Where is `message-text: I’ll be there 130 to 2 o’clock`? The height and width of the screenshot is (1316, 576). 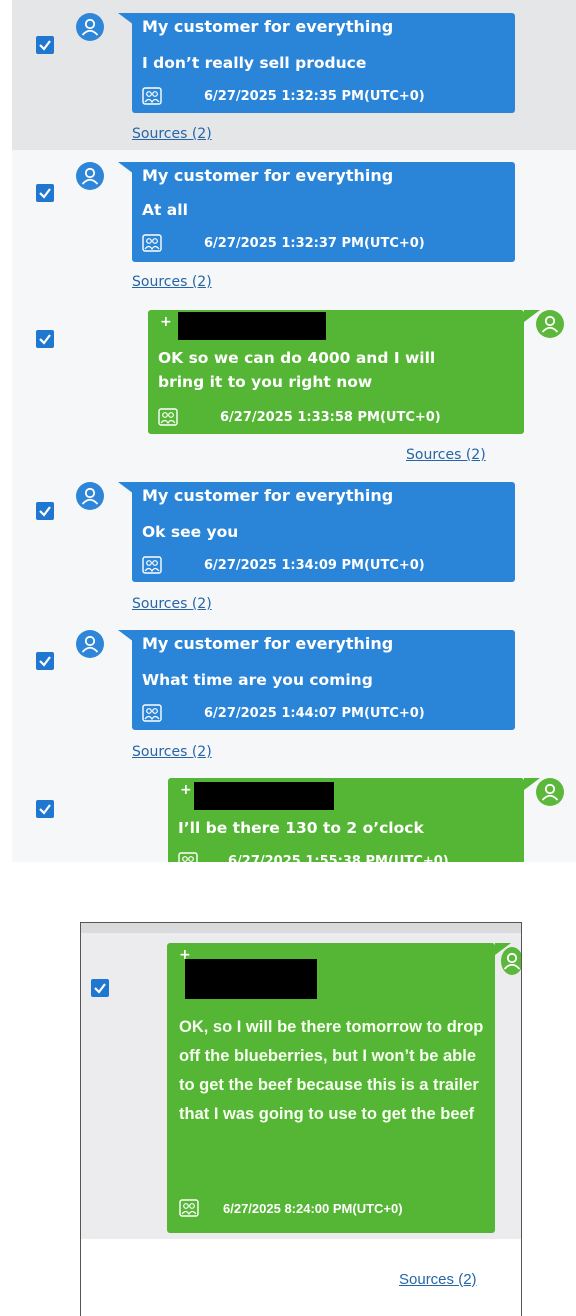 message-text: I’ll be there 130 to 2 o’clock is located at coordinates (301, 828).